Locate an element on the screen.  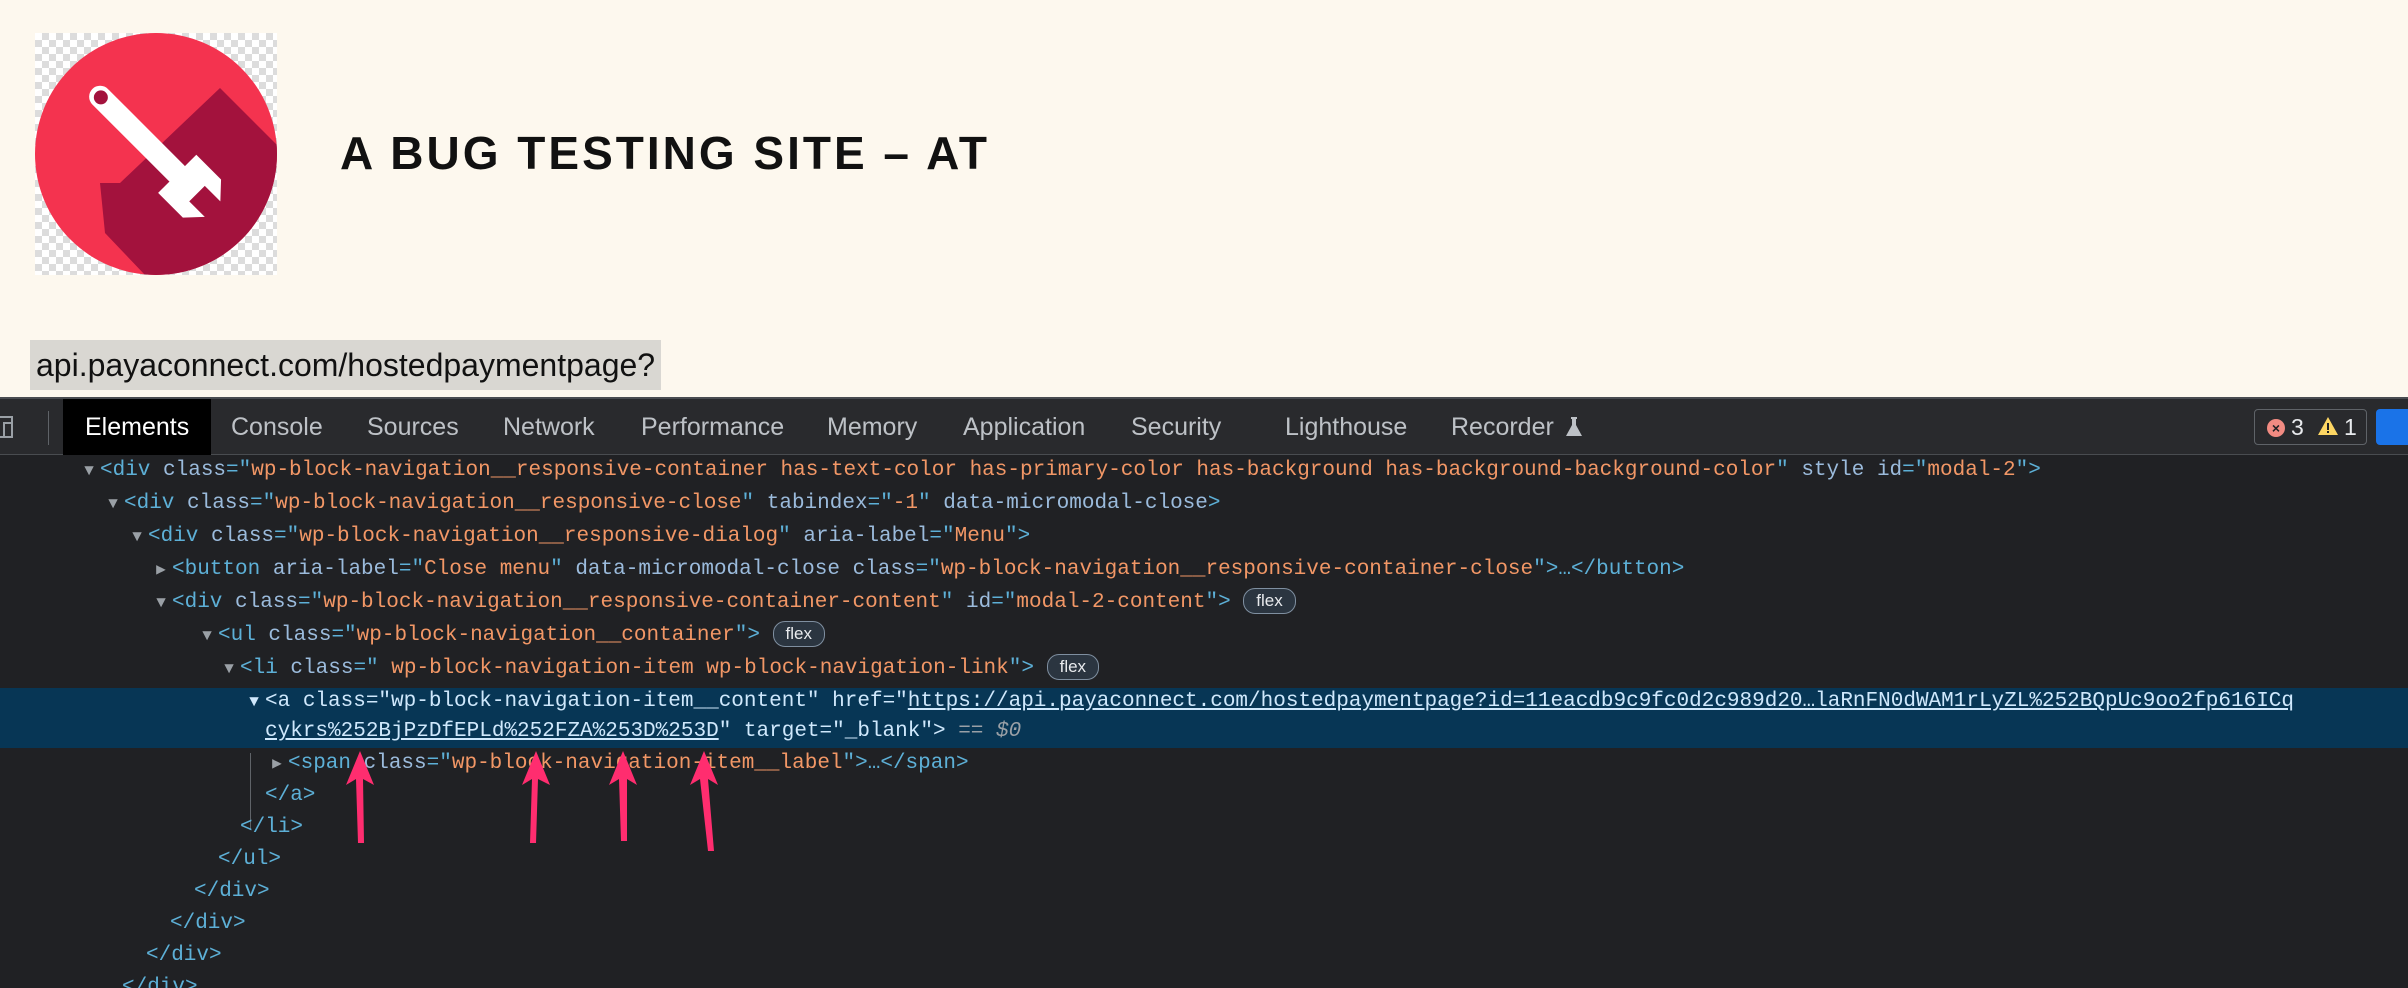
tab-console: Console is located at coordinates (277, 427).